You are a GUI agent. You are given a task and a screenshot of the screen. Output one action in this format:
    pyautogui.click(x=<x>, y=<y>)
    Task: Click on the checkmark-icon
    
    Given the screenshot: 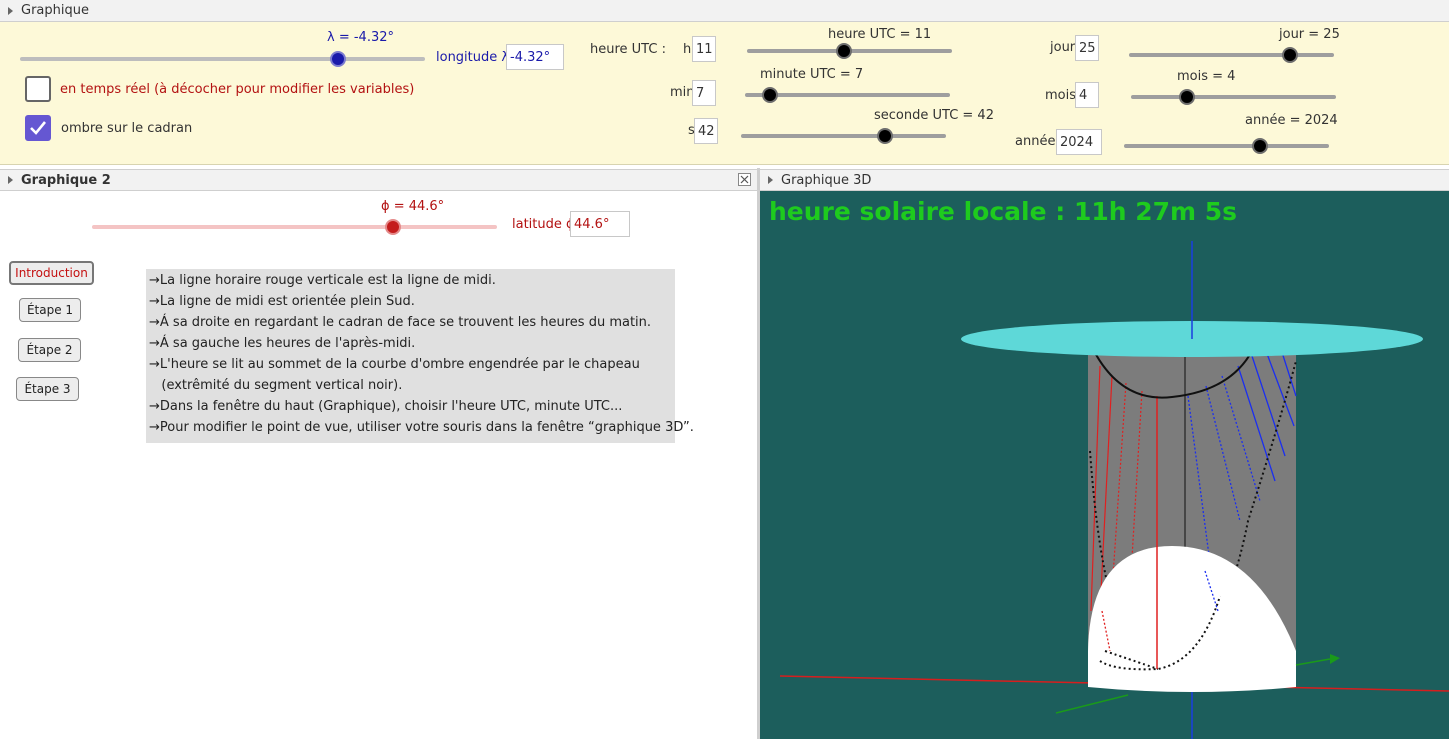 What is the action you would take?
    pyautogui.click(x=38, y=128)
    